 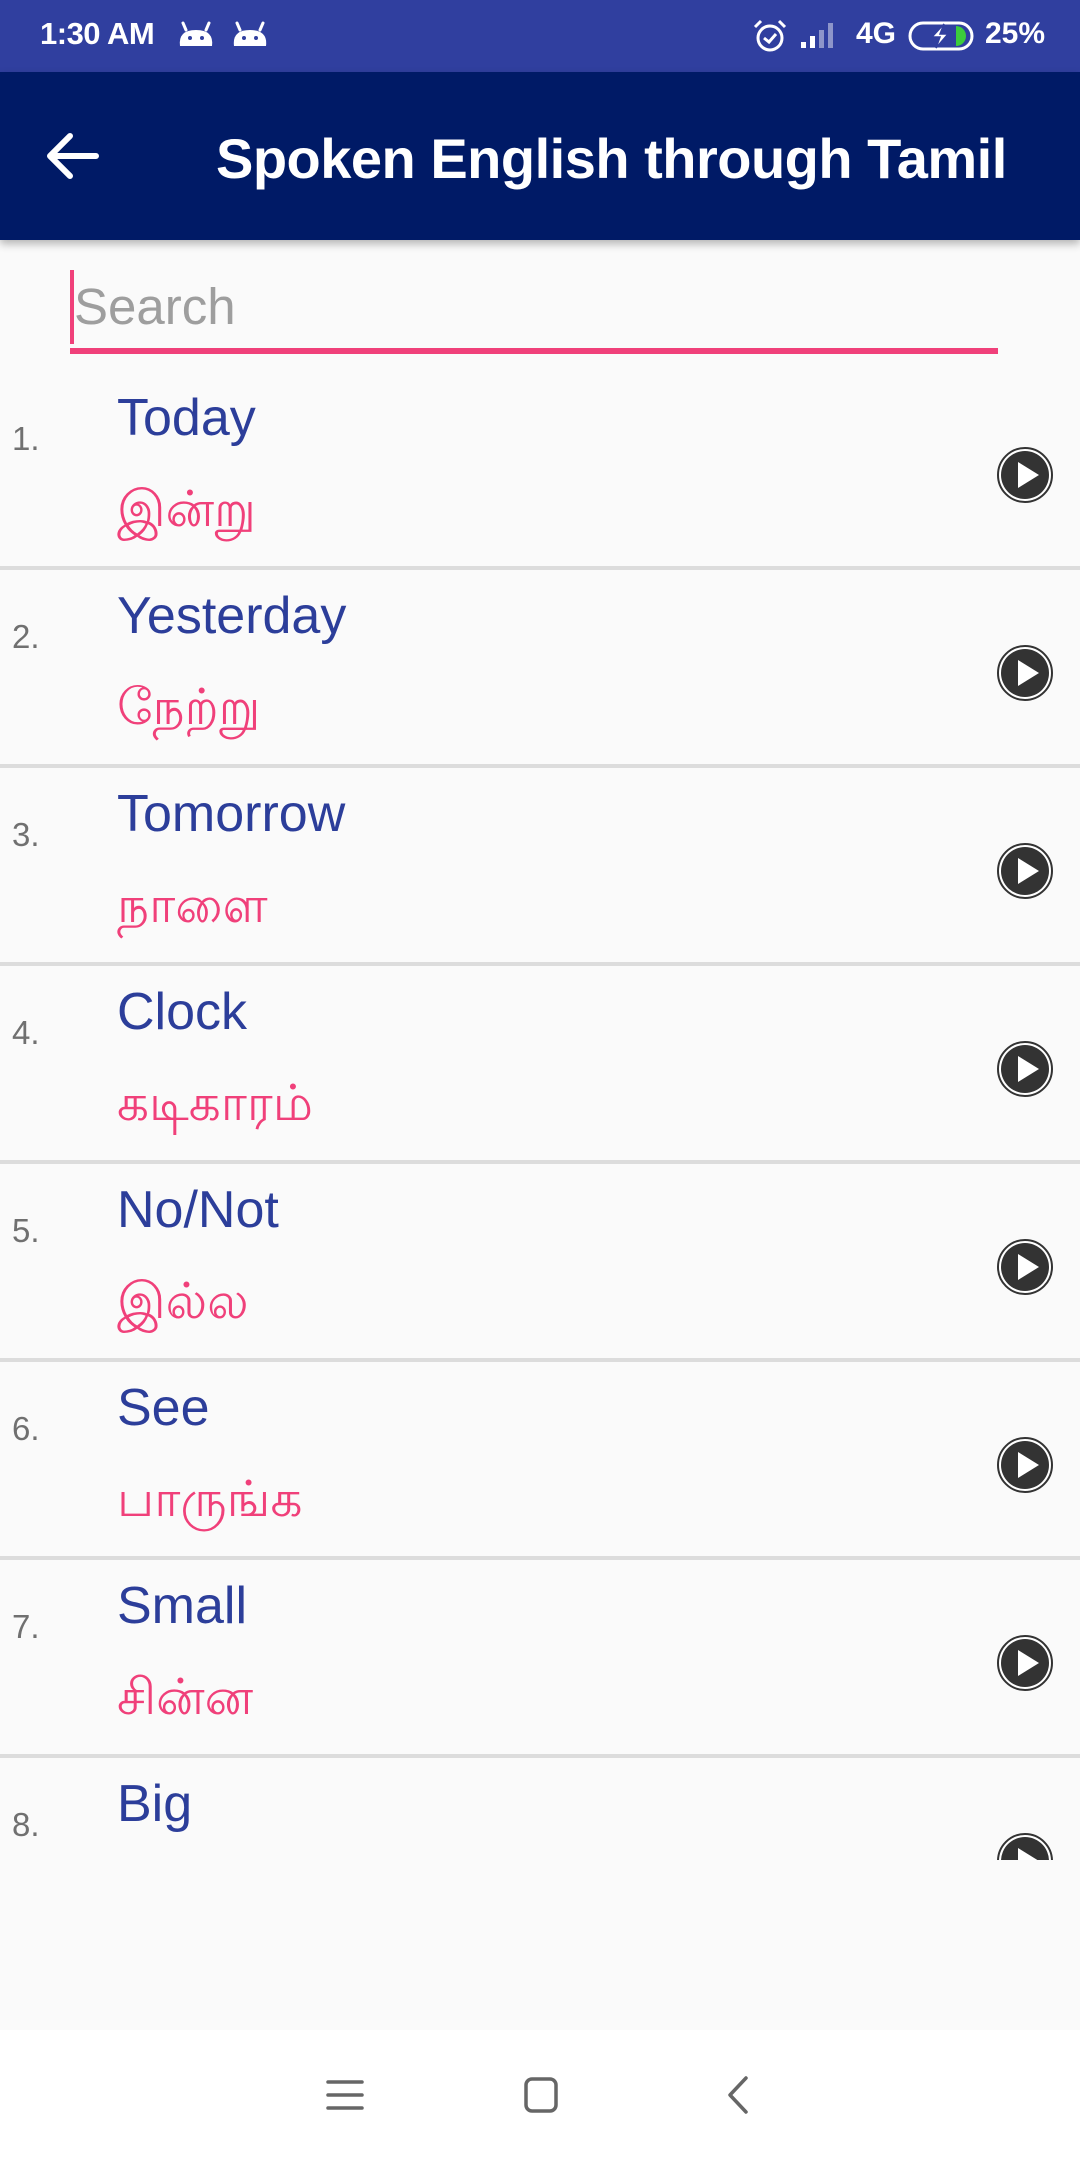 What do you see at coordinates (26, 834) in the screenshot?
I see `item-number: 3.` at bounding box center [26, 834].